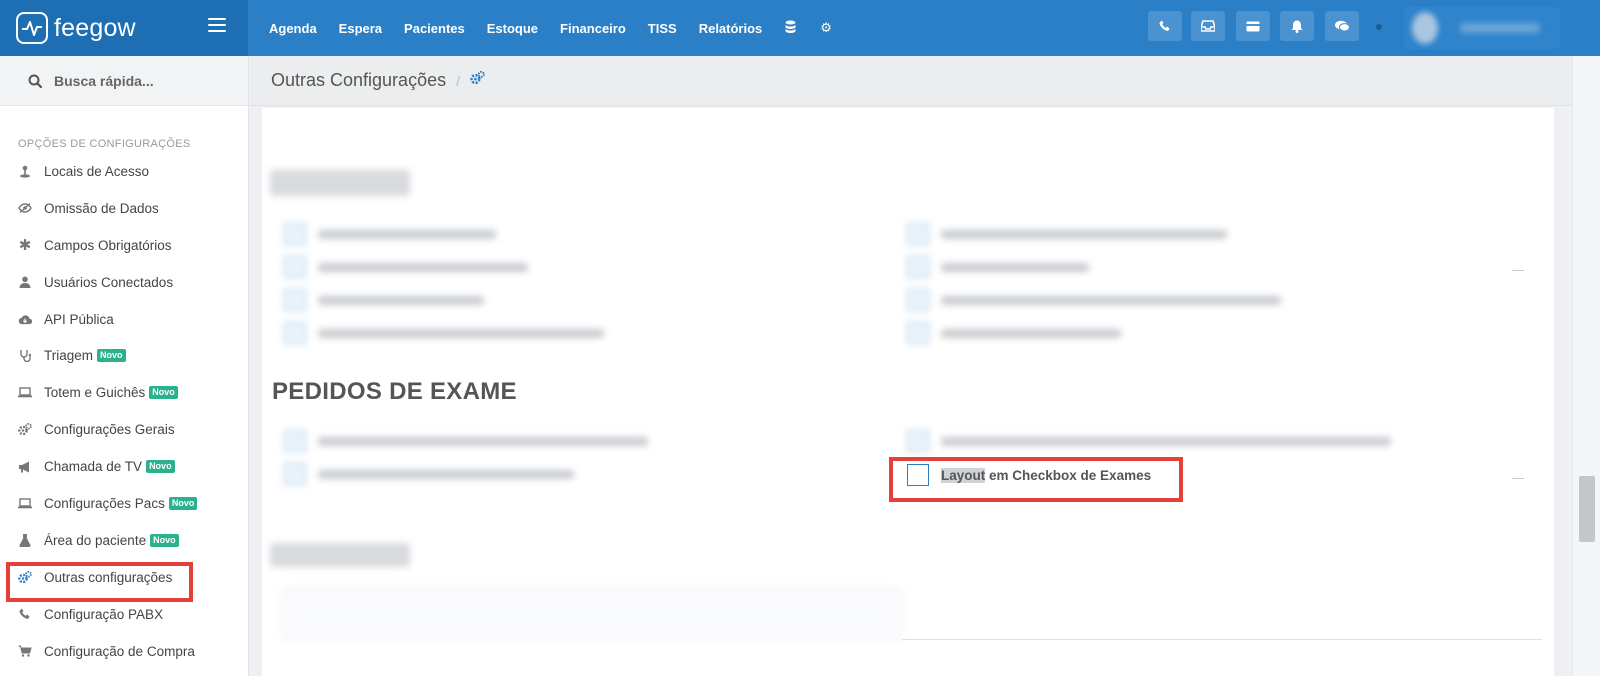 This screenshot has width=1600, height=676. What do you see at coordinates (93, 467) in the screenshot?
I see `sidebar-item-label: Chamada de TV` at bounding box center [93, 467].